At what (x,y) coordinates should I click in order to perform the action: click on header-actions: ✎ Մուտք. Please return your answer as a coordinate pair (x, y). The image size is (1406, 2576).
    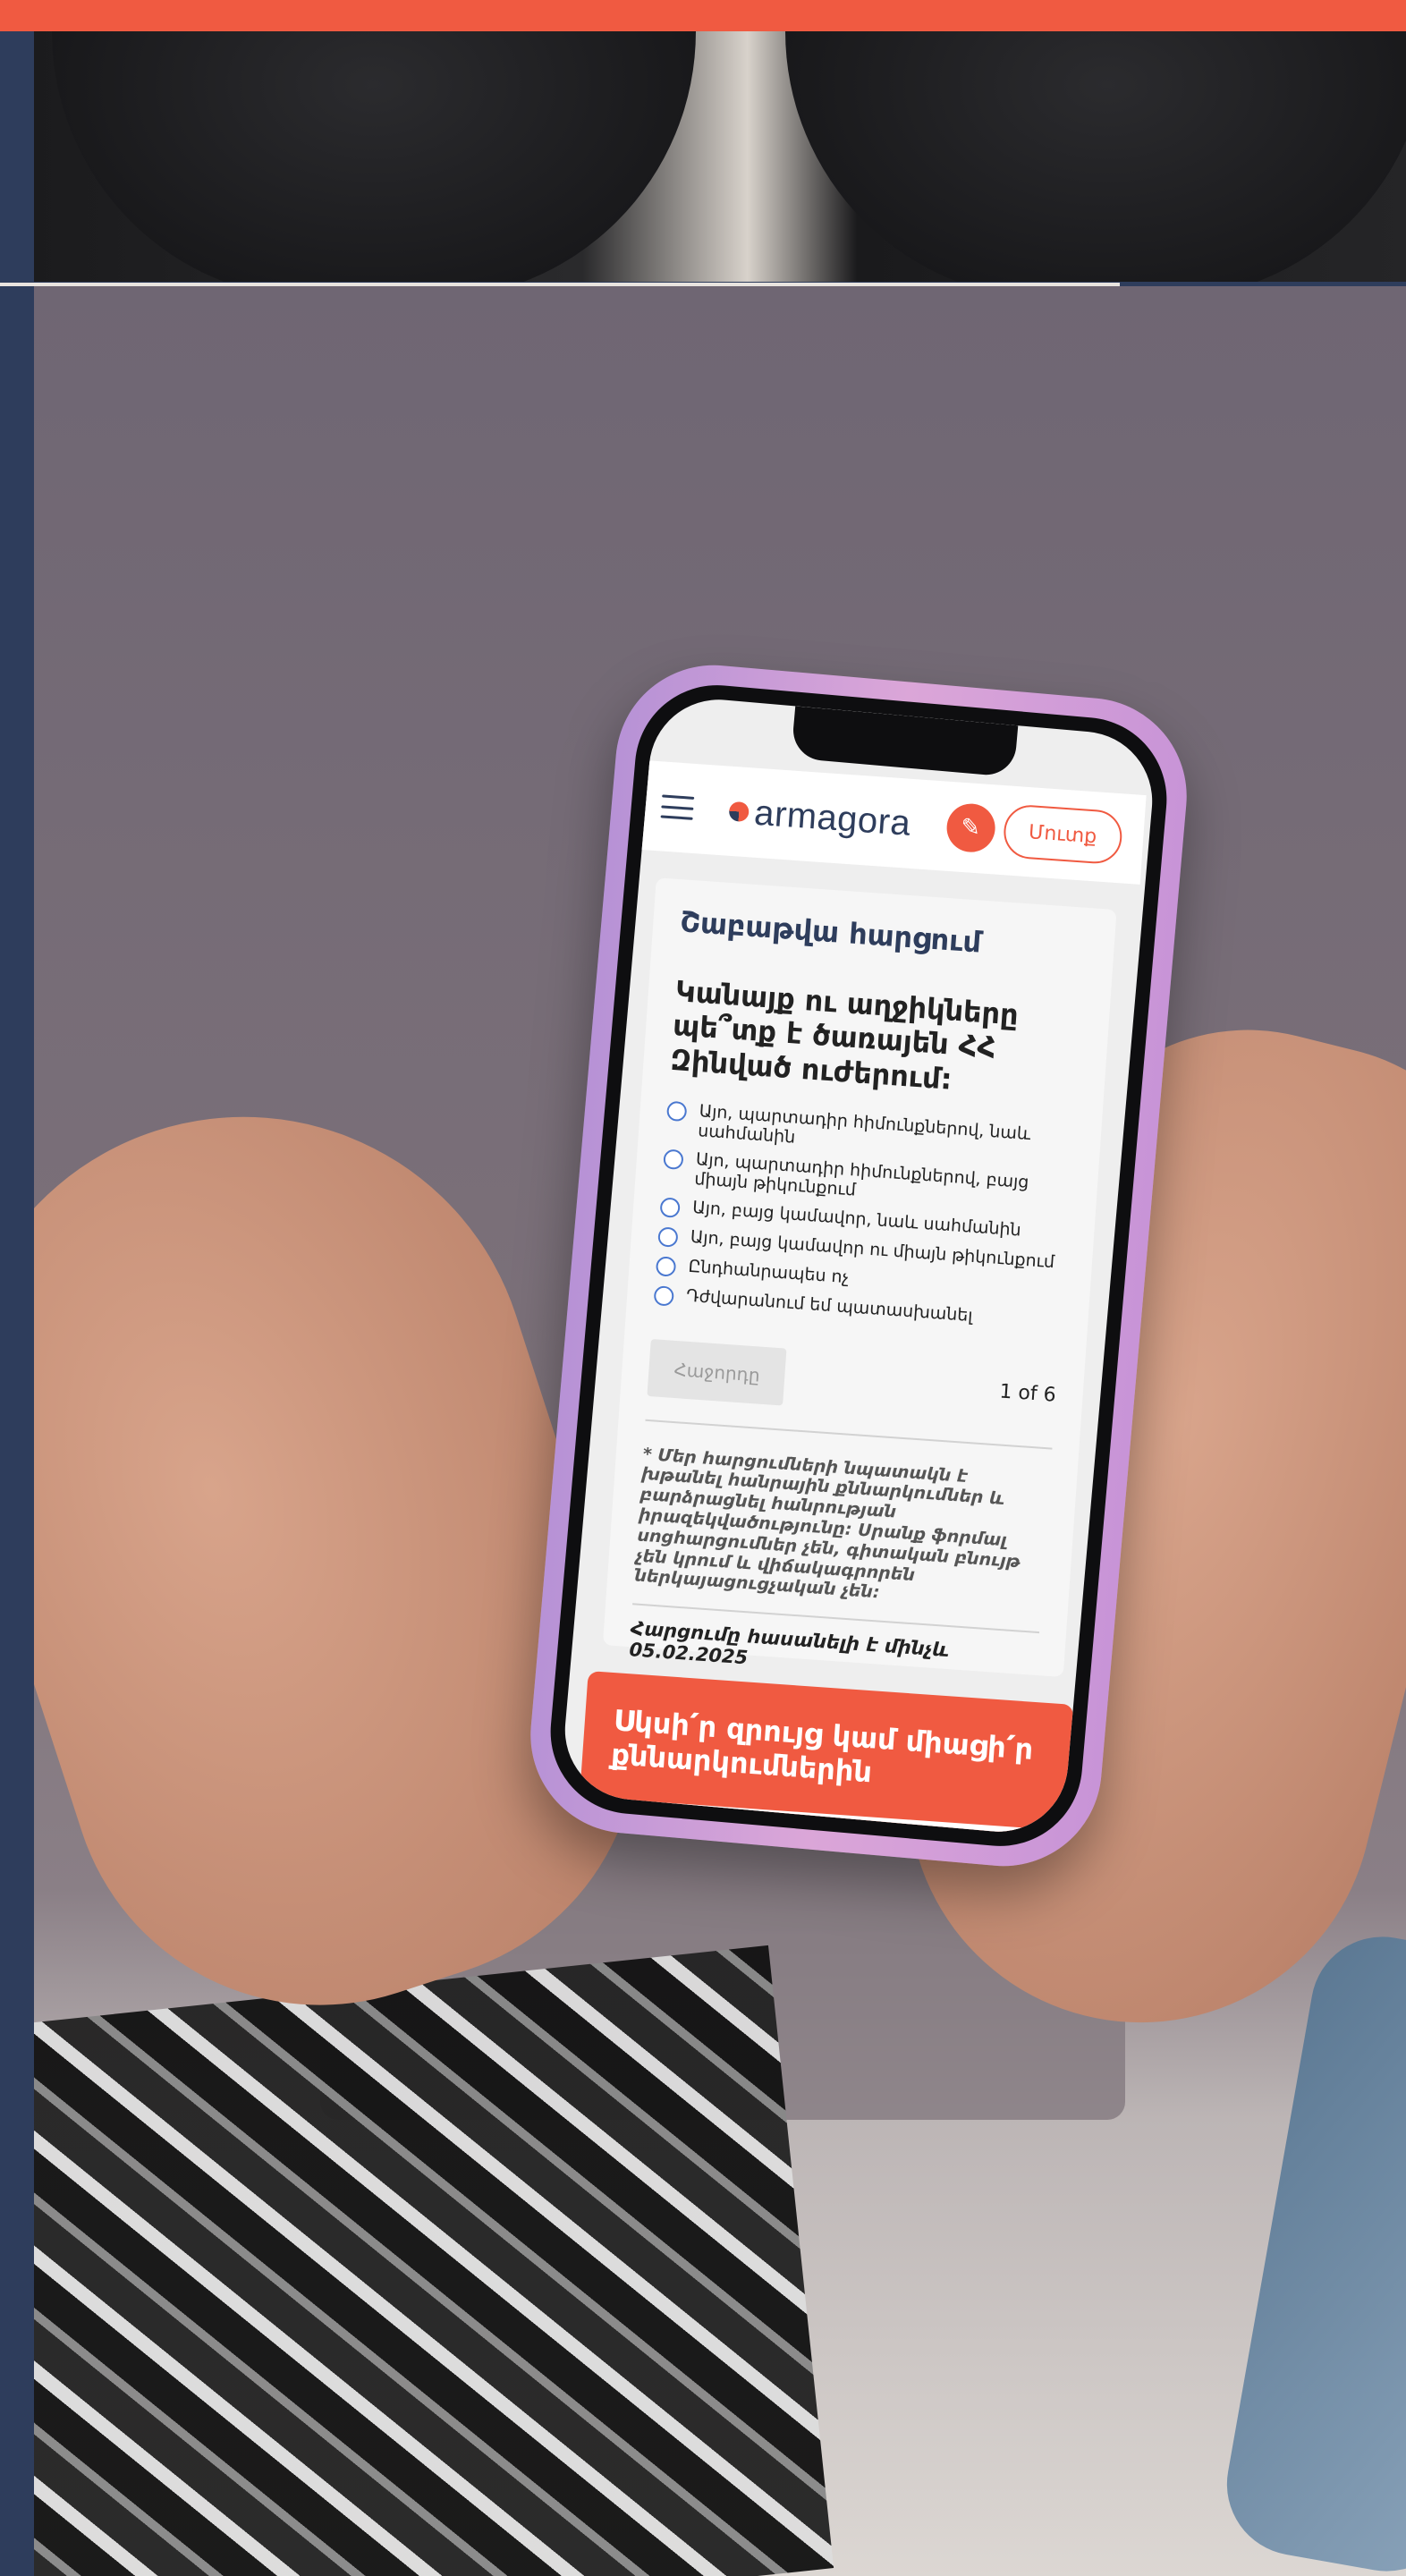
    Looking at the image, I should click on (1034, 833).